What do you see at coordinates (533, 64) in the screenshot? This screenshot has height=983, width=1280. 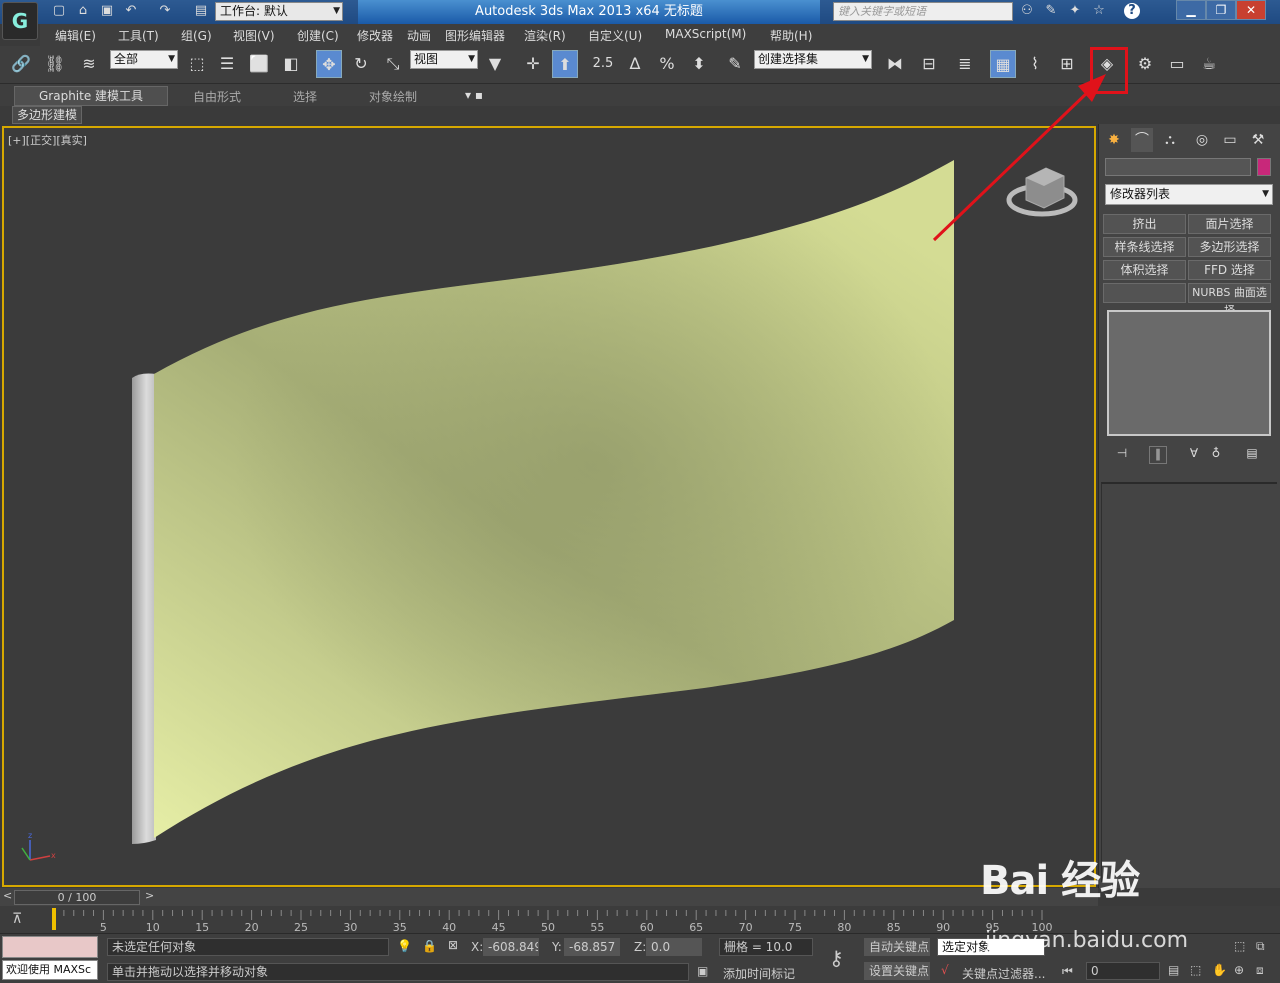 I see `select-manipulate-icon: ✛` at bounding box center [533, 64].